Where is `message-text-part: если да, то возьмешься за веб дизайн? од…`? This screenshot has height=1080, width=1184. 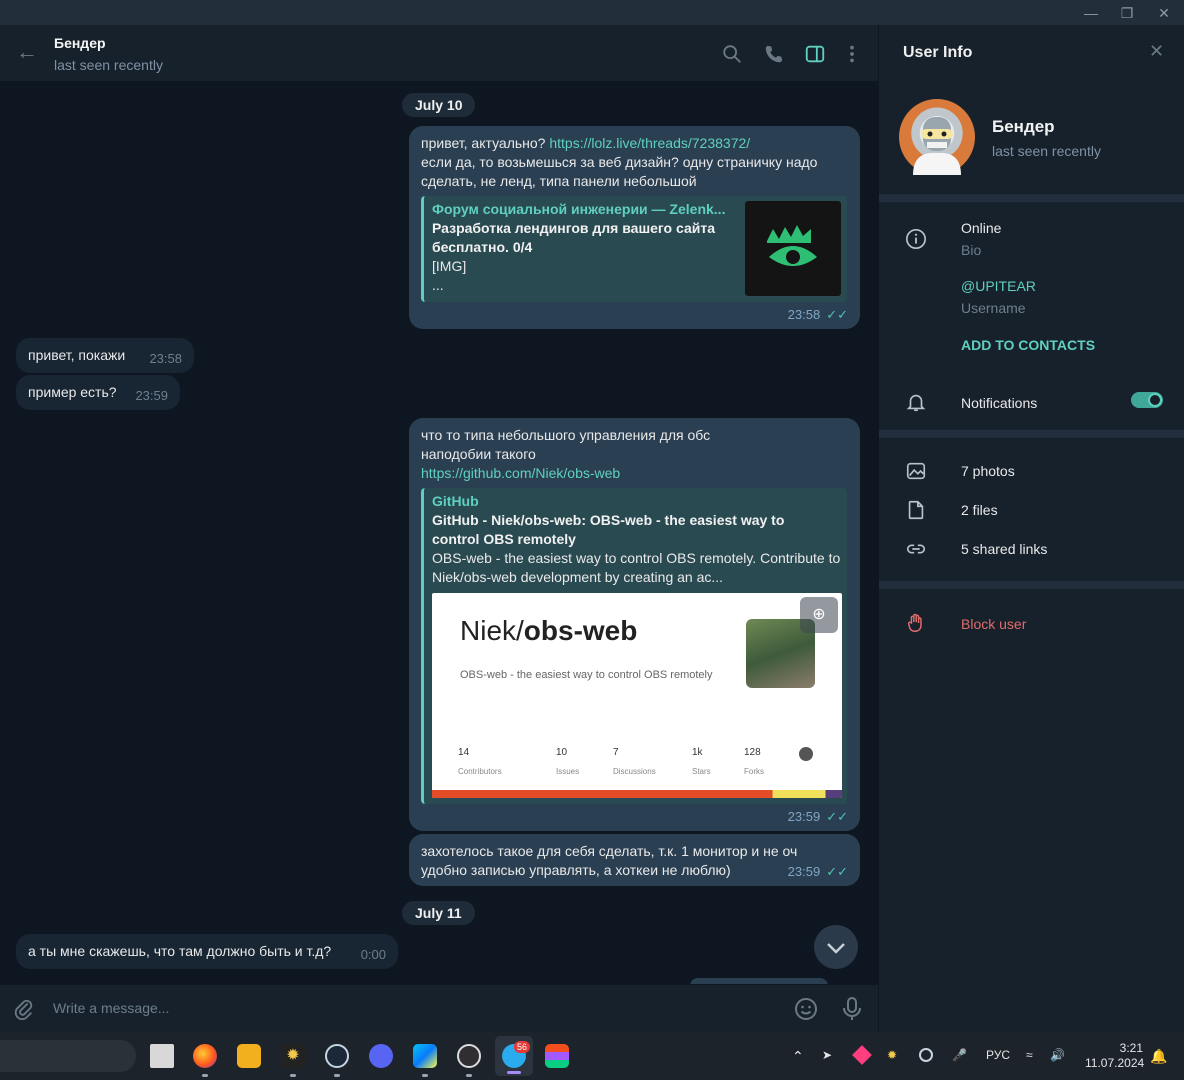 message-text-part: если да, то возьмешься за веб дизайн? од… is located at coordinates (619, 171).